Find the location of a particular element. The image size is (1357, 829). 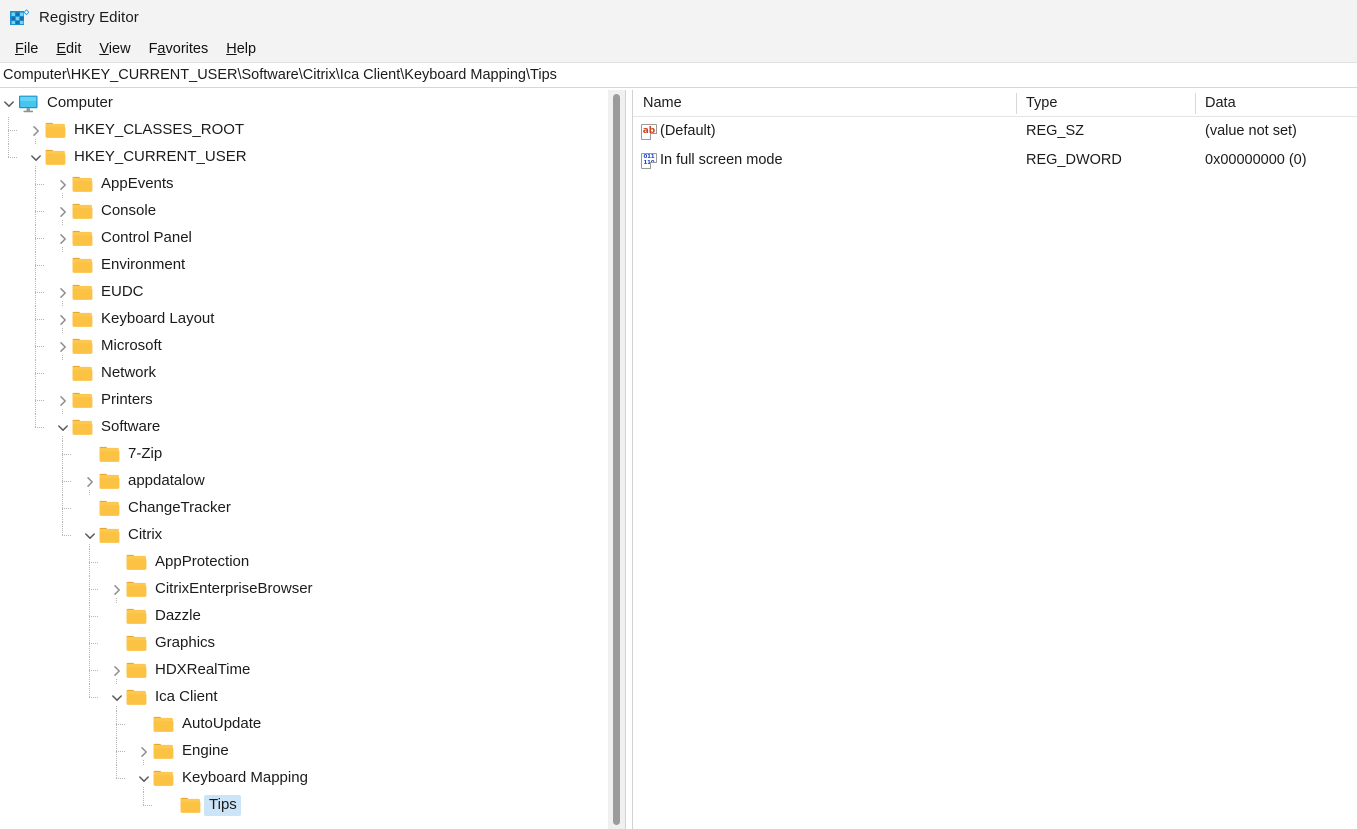

tree-item-eudc: EUDC is located at coordinates (304, 292).